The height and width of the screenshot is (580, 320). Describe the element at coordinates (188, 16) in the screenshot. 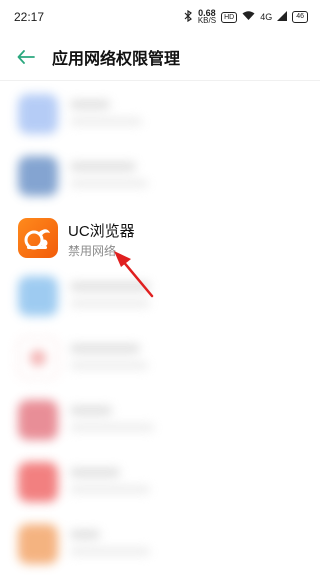

I see `bluetooth-icon` at that location.